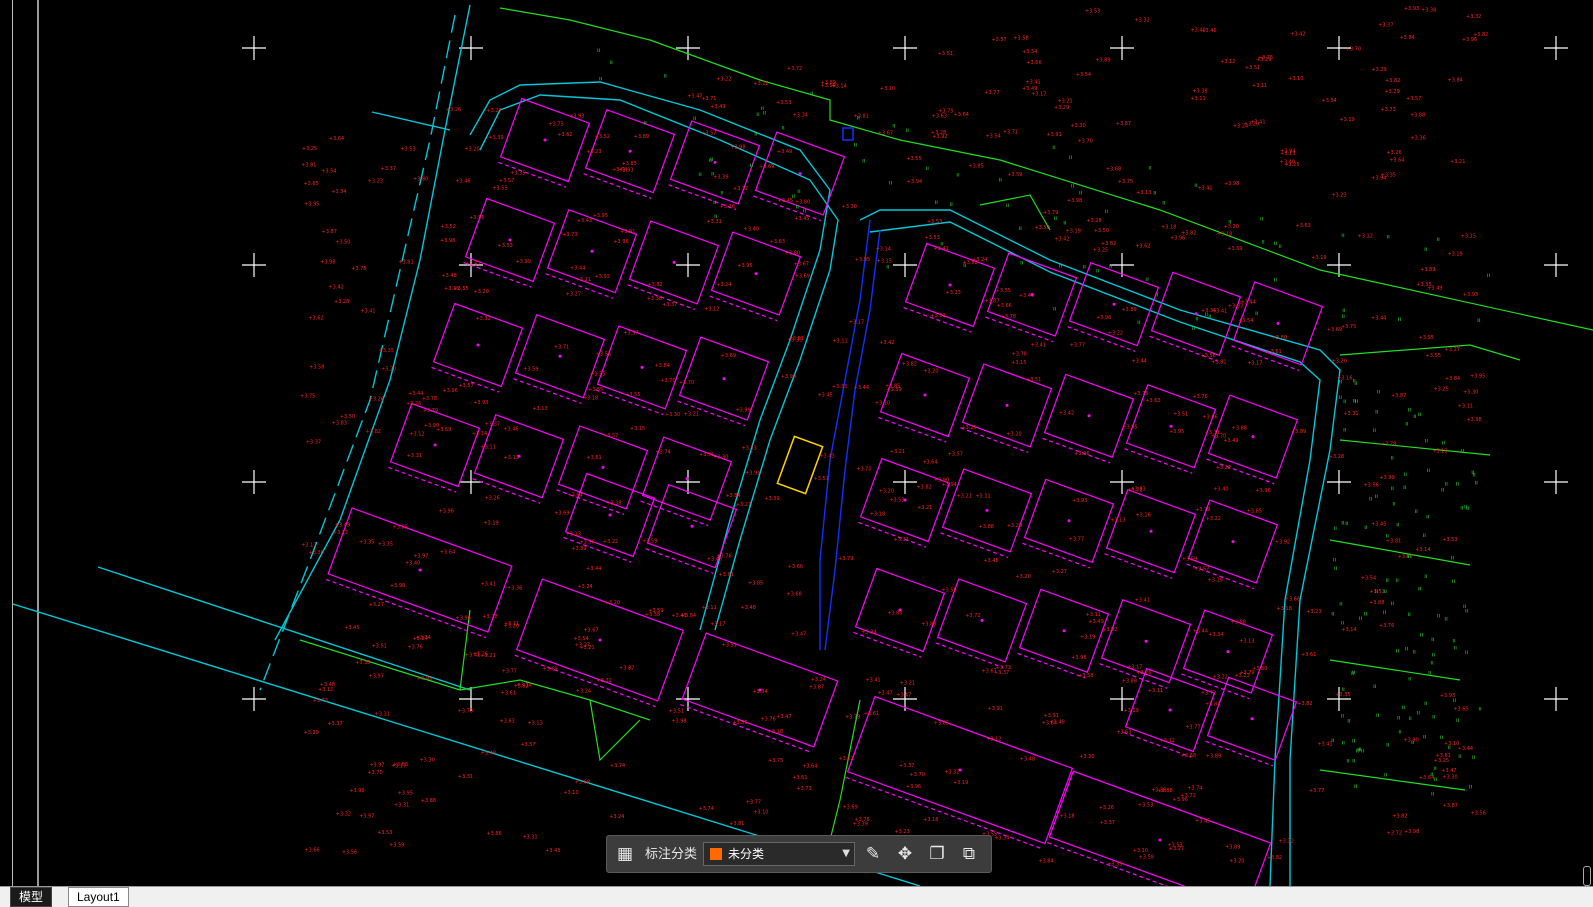 Image resolution: width=1593 pixels, height=907 pixels. What do you see at coordinates (1123, 733) in the screenshot?
I see `svg-text: +3.63` at bounding box center [1123, 733].